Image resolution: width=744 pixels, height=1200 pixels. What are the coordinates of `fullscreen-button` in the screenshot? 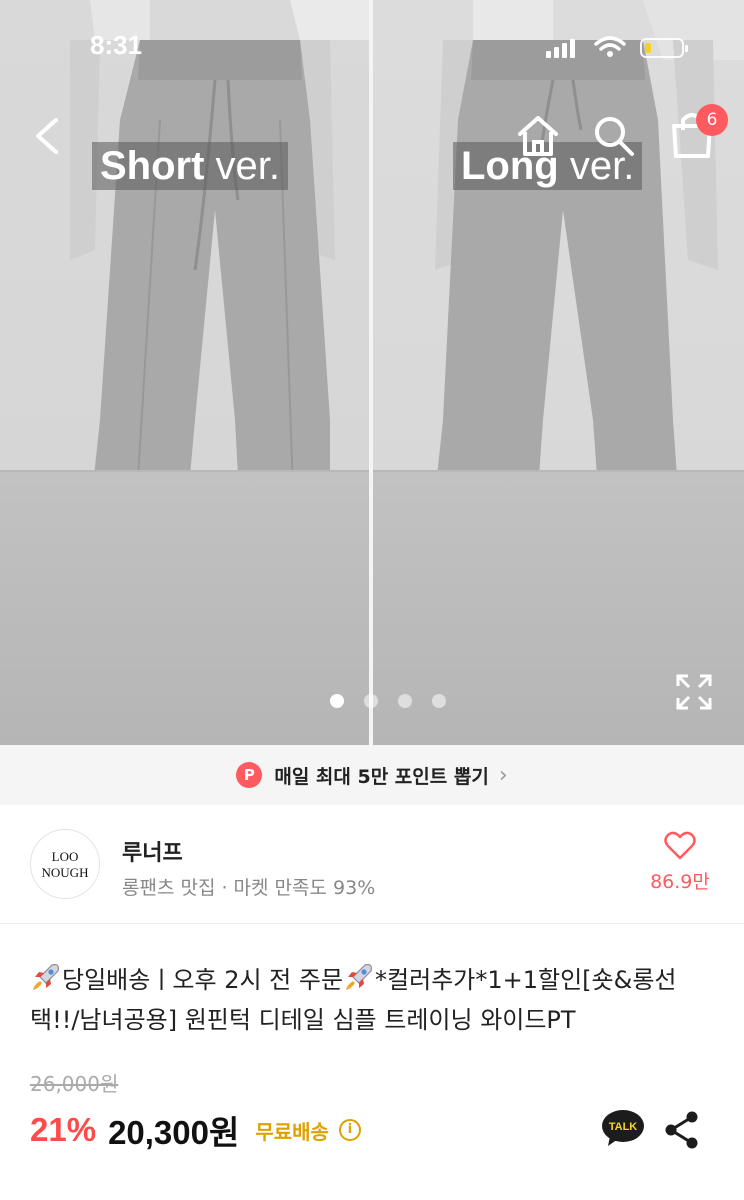 It's located at (694, 692).